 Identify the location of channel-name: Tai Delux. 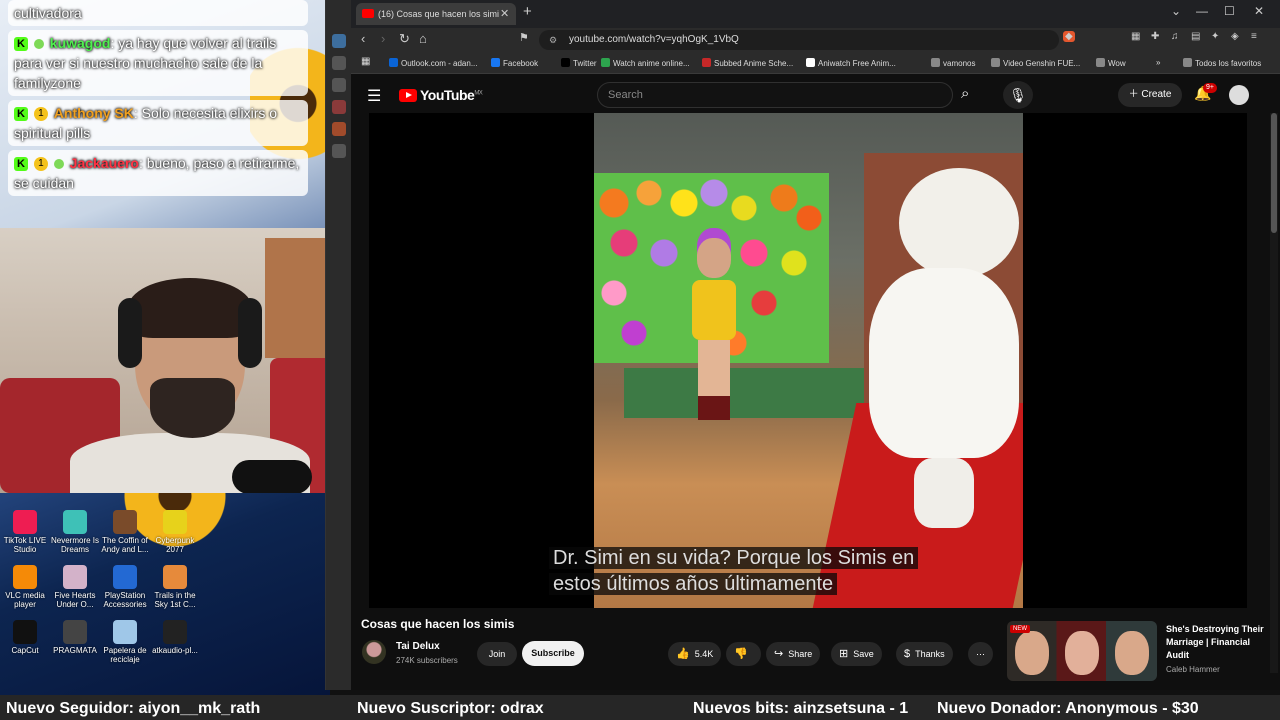
(418, 646).